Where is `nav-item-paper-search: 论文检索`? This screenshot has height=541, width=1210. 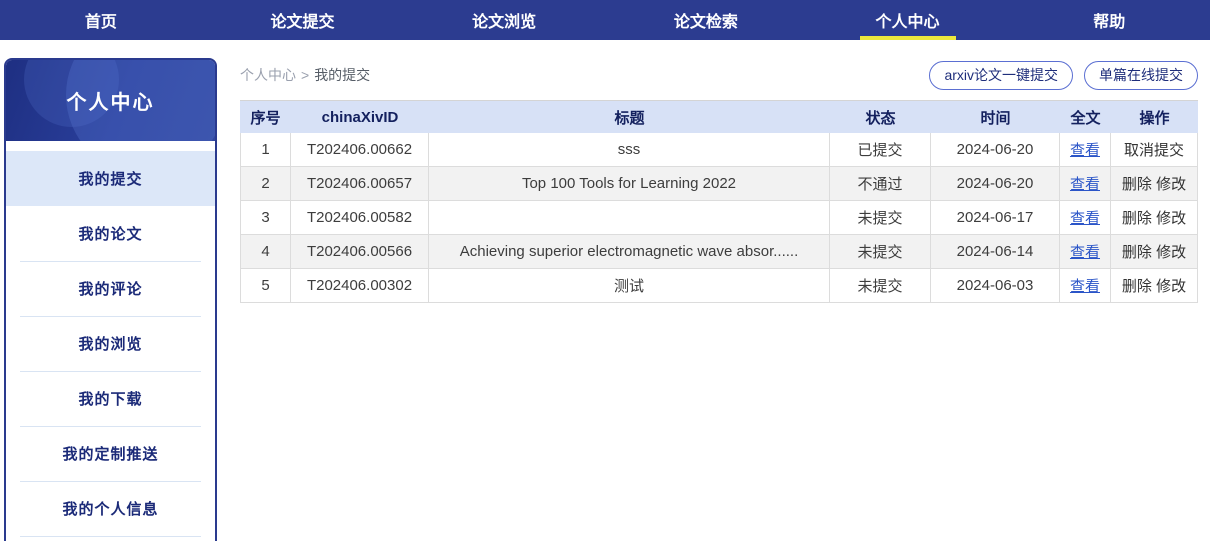 nav-item-paper-search: 论文检索 is located at coordinates (706, 20).